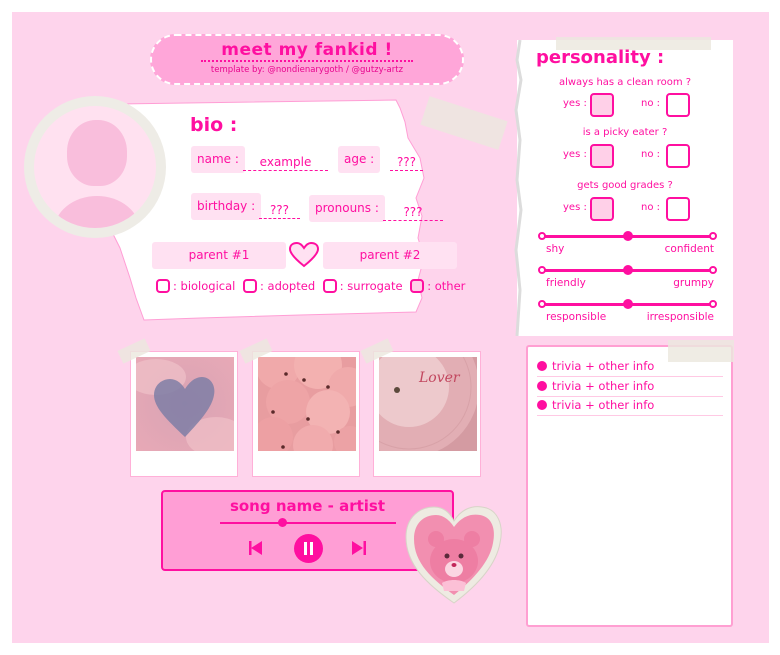  What do you see at coordinates (446, 285) in the screenshot?
I see `other-label: : other` at bounding box center [446, 285].